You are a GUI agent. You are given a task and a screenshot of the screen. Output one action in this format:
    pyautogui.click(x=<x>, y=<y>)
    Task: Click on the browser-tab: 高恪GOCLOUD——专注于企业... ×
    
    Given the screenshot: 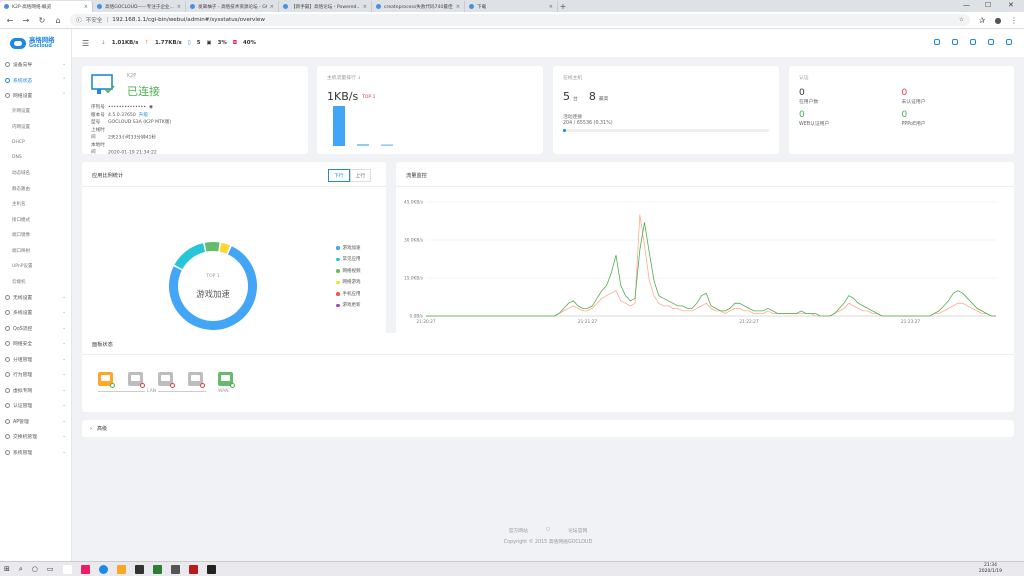 What is the action you would take?
    pyautogui.click(x=139, y=6)
    